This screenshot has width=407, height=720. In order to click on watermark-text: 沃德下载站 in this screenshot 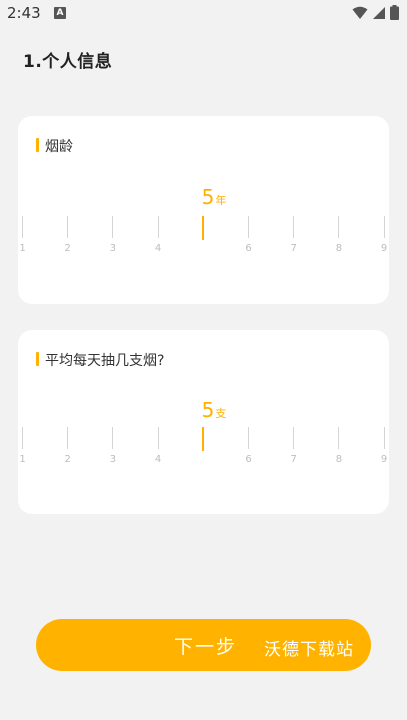, I will do `click(309, 649)`.